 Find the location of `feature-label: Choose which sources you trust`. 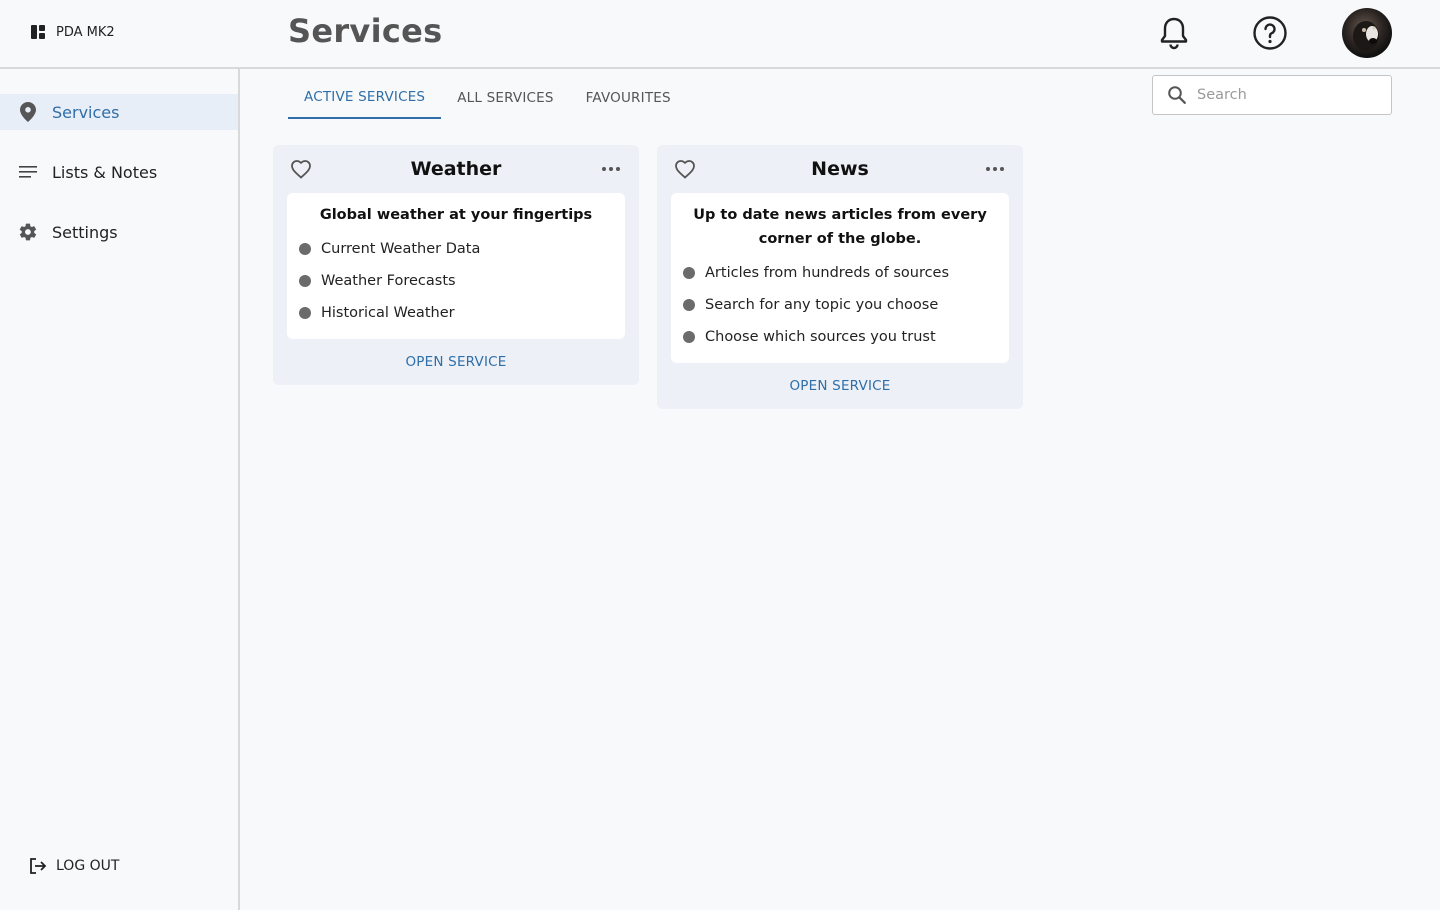

feature-label: Choose which sources you trust is located at coordinates (820, 337).